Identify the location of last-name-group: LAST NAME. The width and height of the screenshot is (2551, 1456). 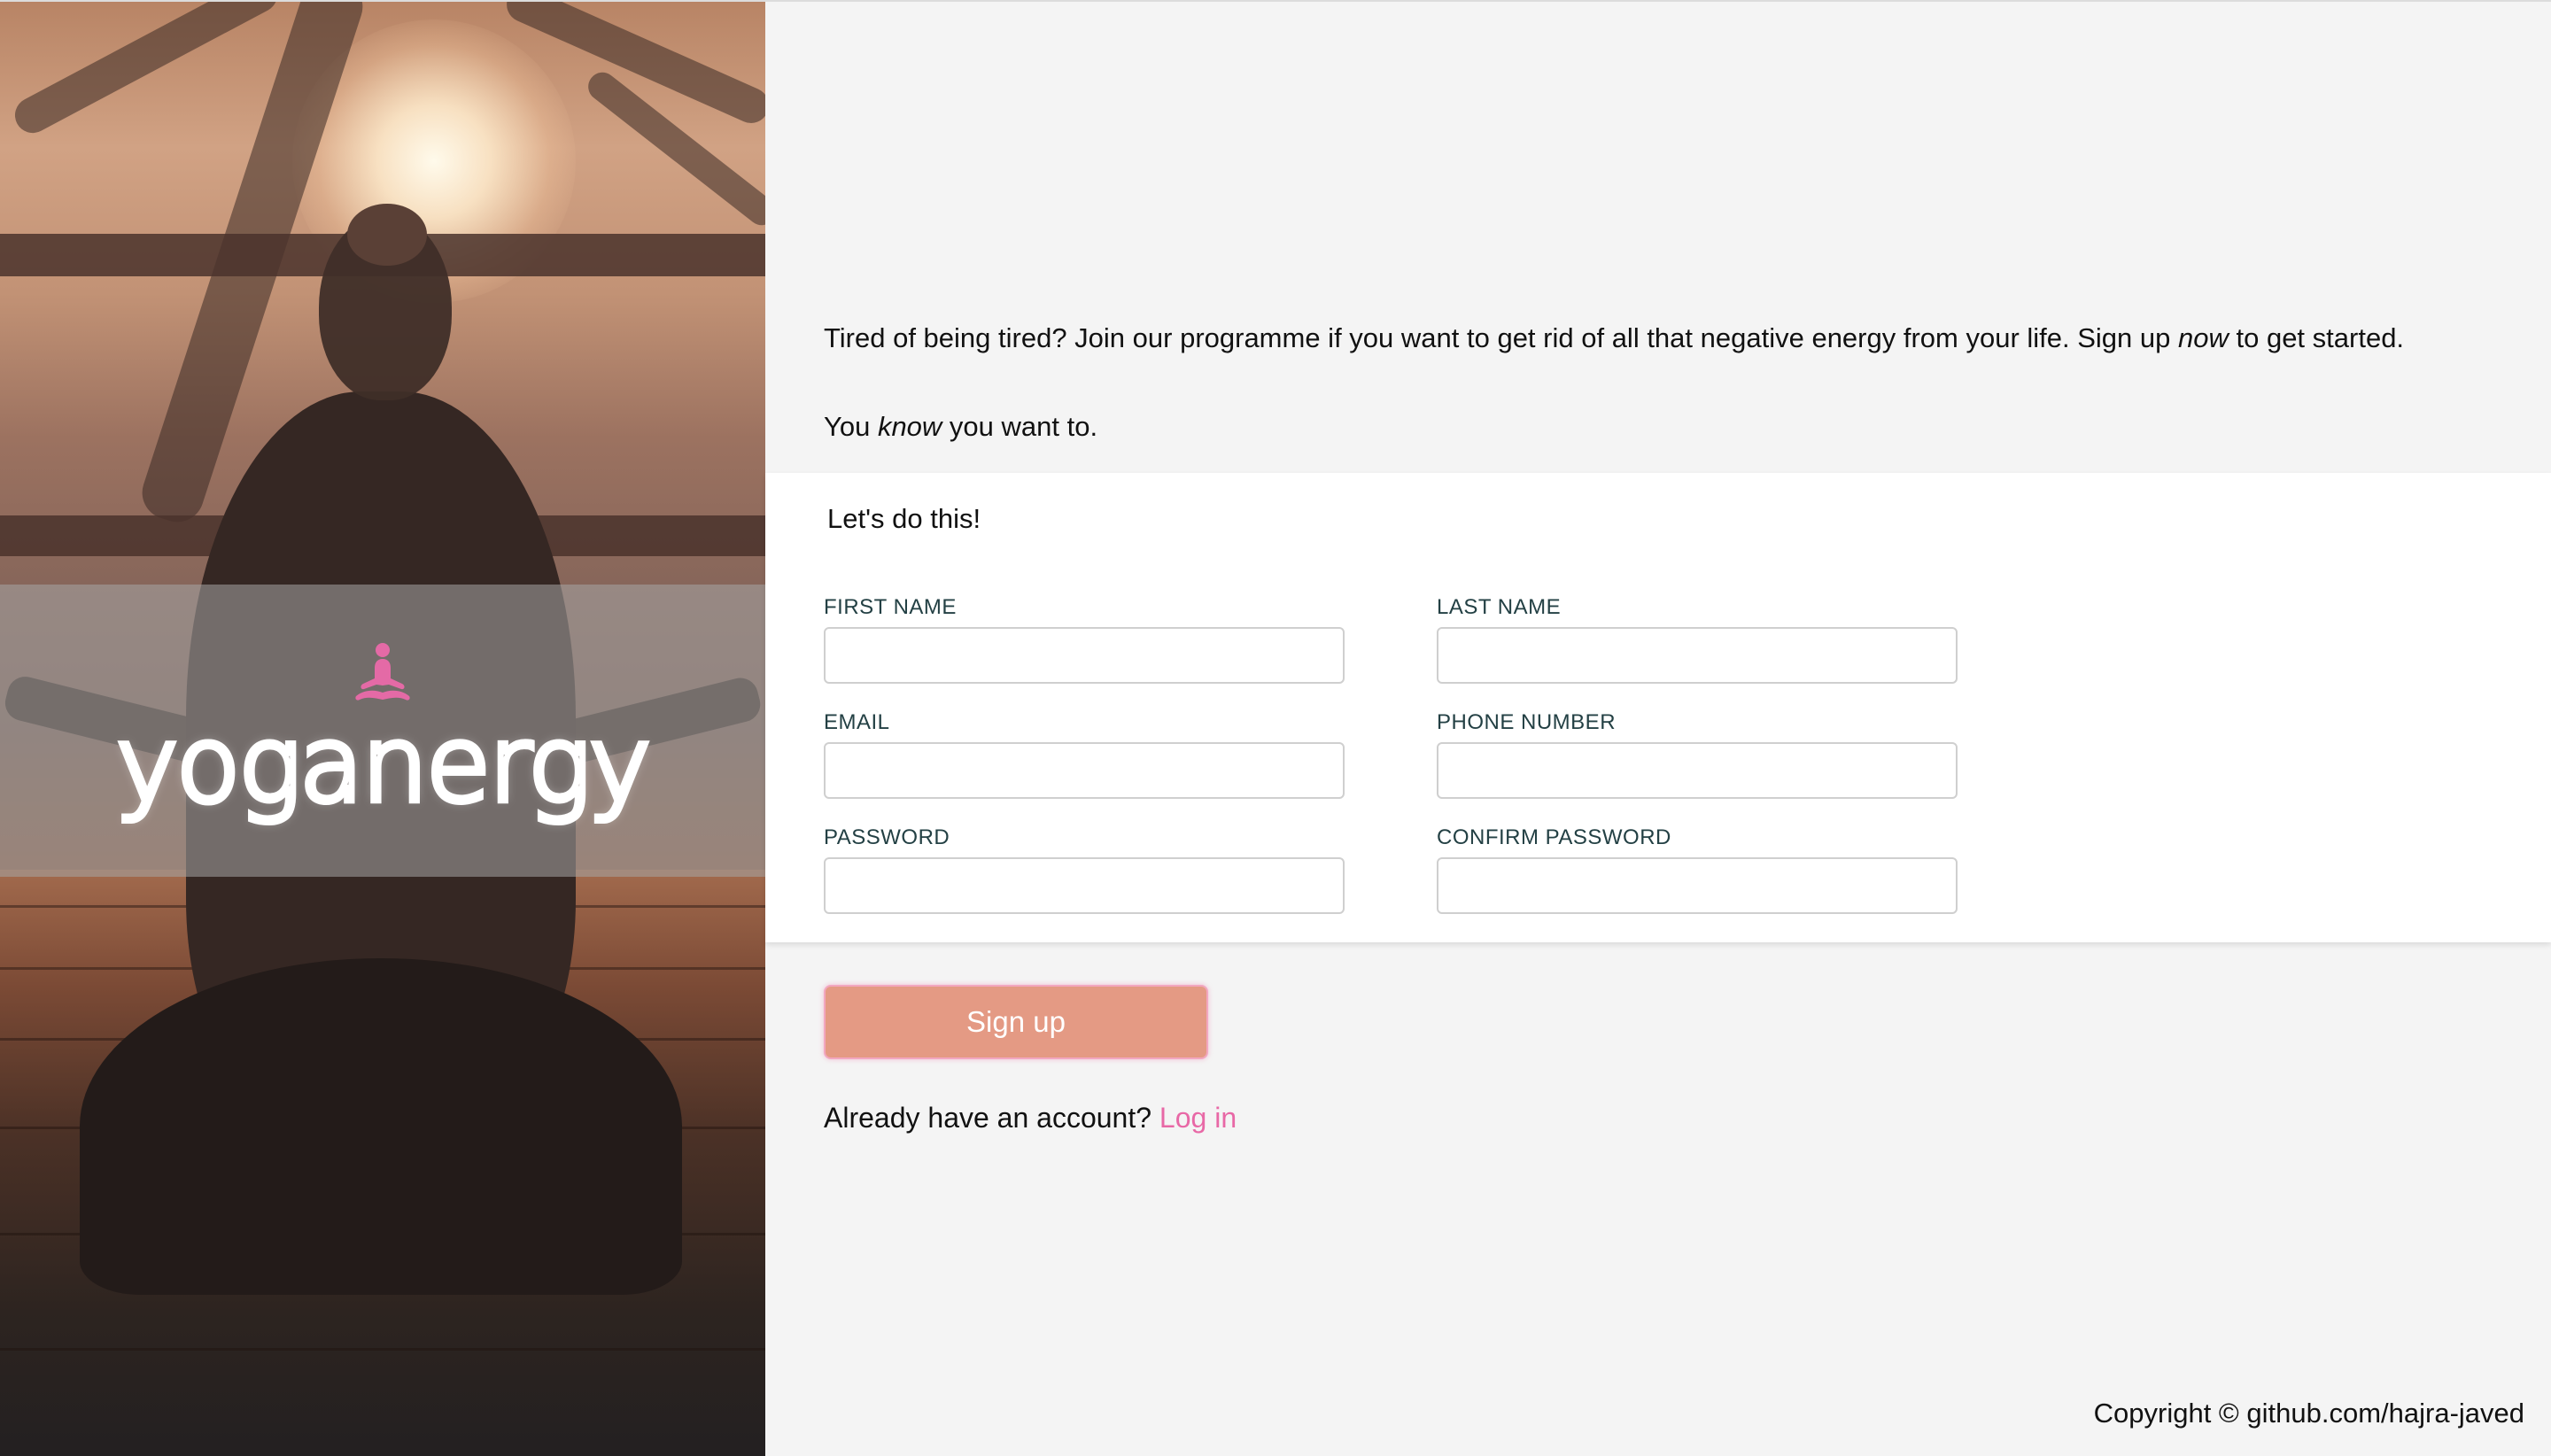
(1697, 639).